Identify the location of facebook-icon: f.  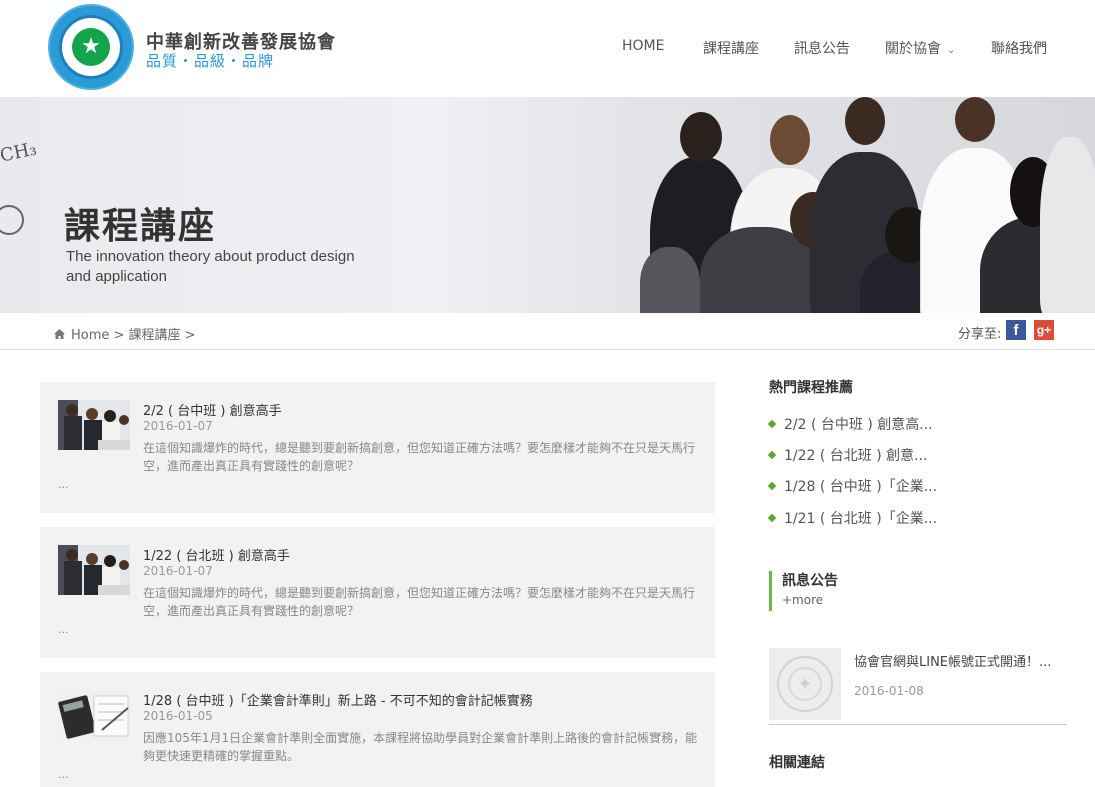
(1016, 330).